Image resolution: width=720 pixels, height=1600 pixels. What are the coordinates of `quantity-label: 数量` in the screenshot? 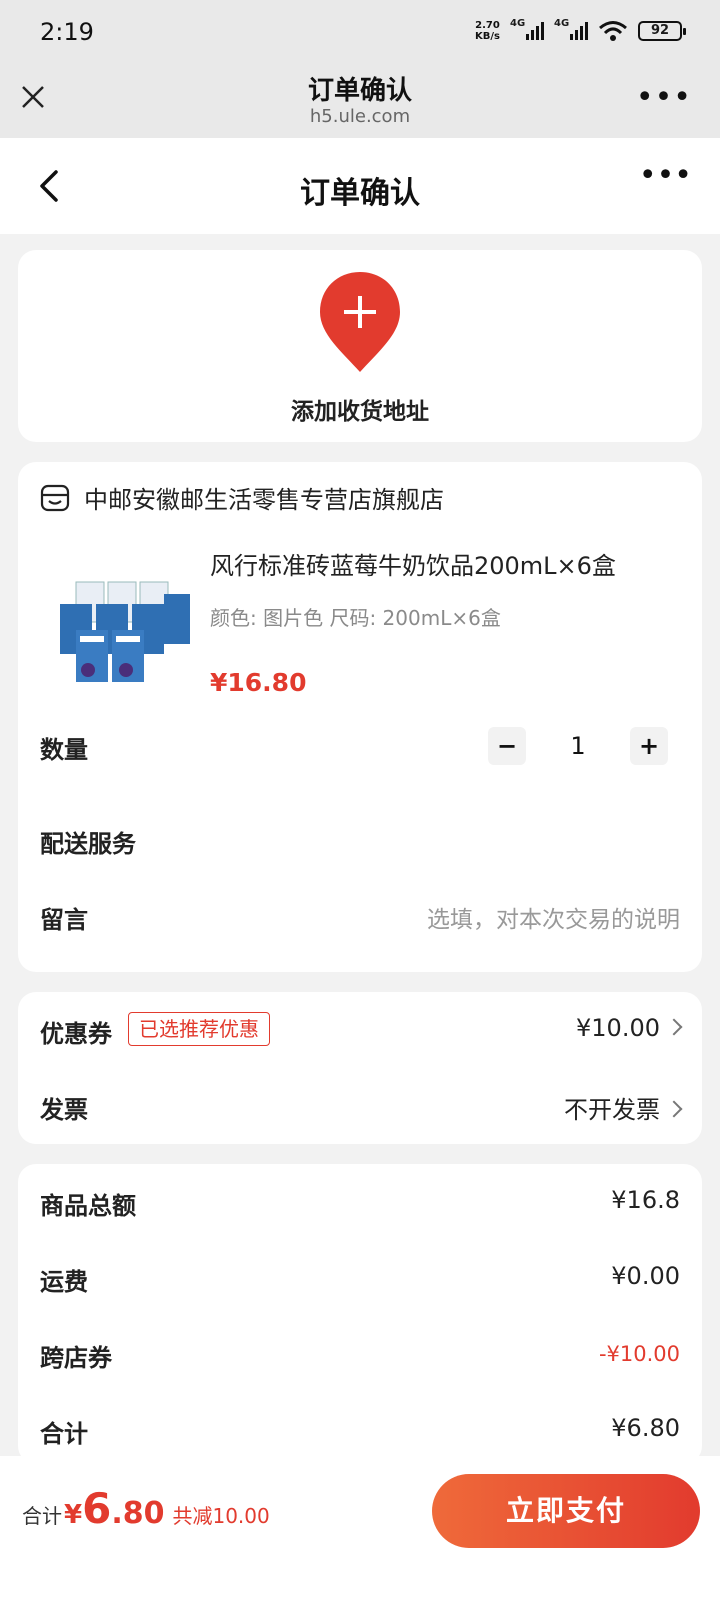 It's located at (64, 750).